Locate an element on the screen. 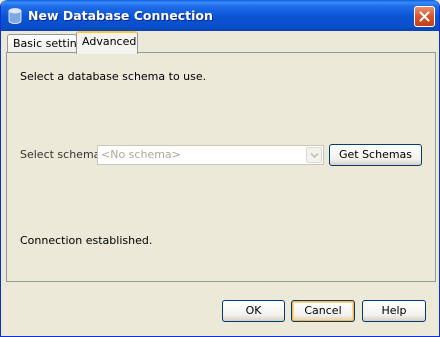 This screenshot has height=337, width=440. cancel-button: Cancel is located at coordinates (323, 311).